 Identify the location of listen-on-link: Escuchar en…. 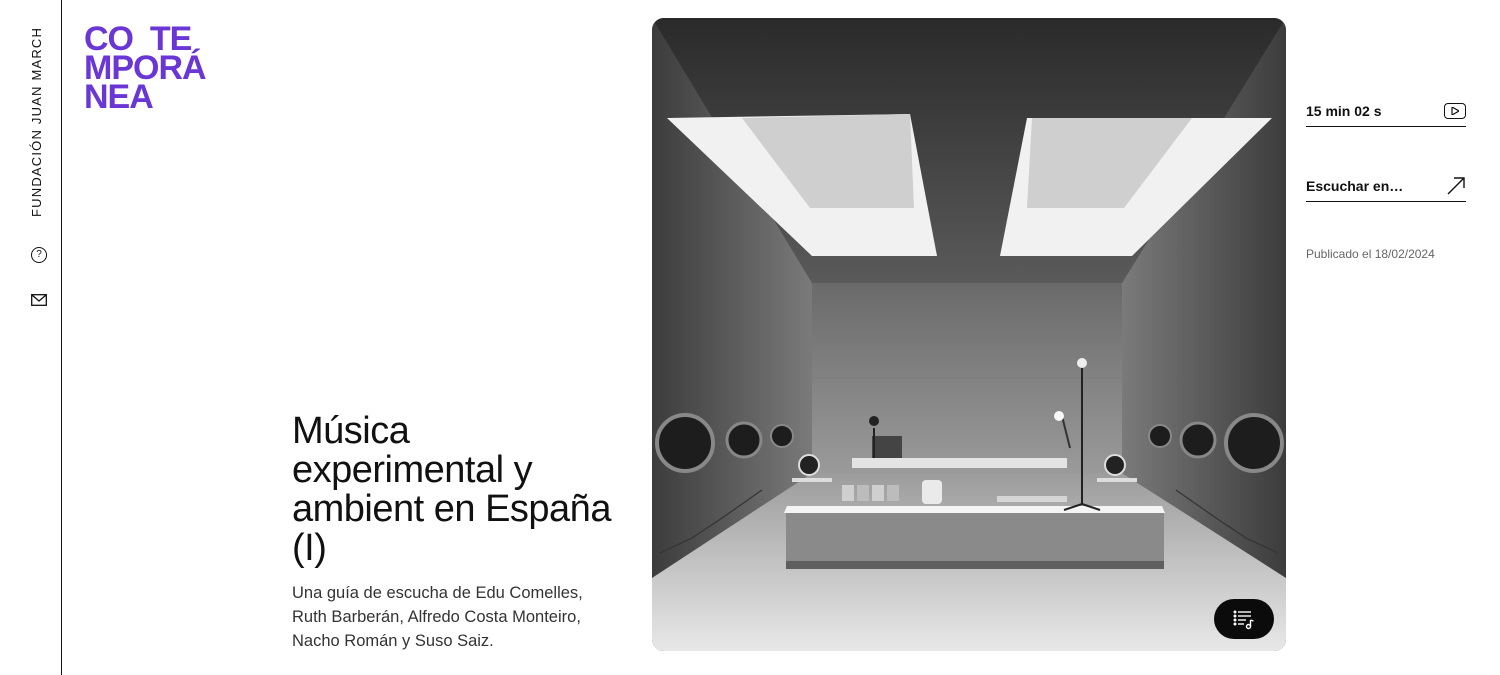
(1386, 186).